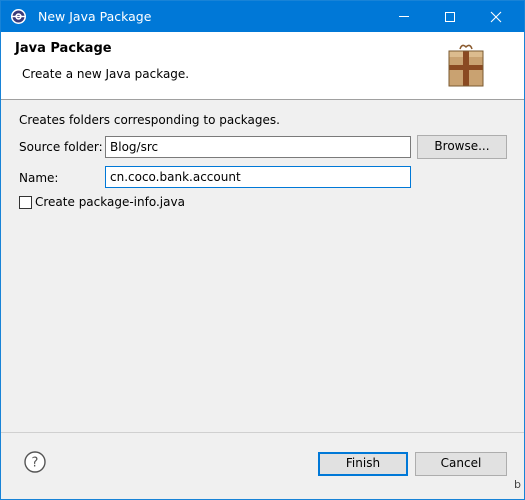 The image size is (525, 500). Describe the element at coordinates (262, 16) in the screenshot. I see `title-bar: New Java Package` at that location.